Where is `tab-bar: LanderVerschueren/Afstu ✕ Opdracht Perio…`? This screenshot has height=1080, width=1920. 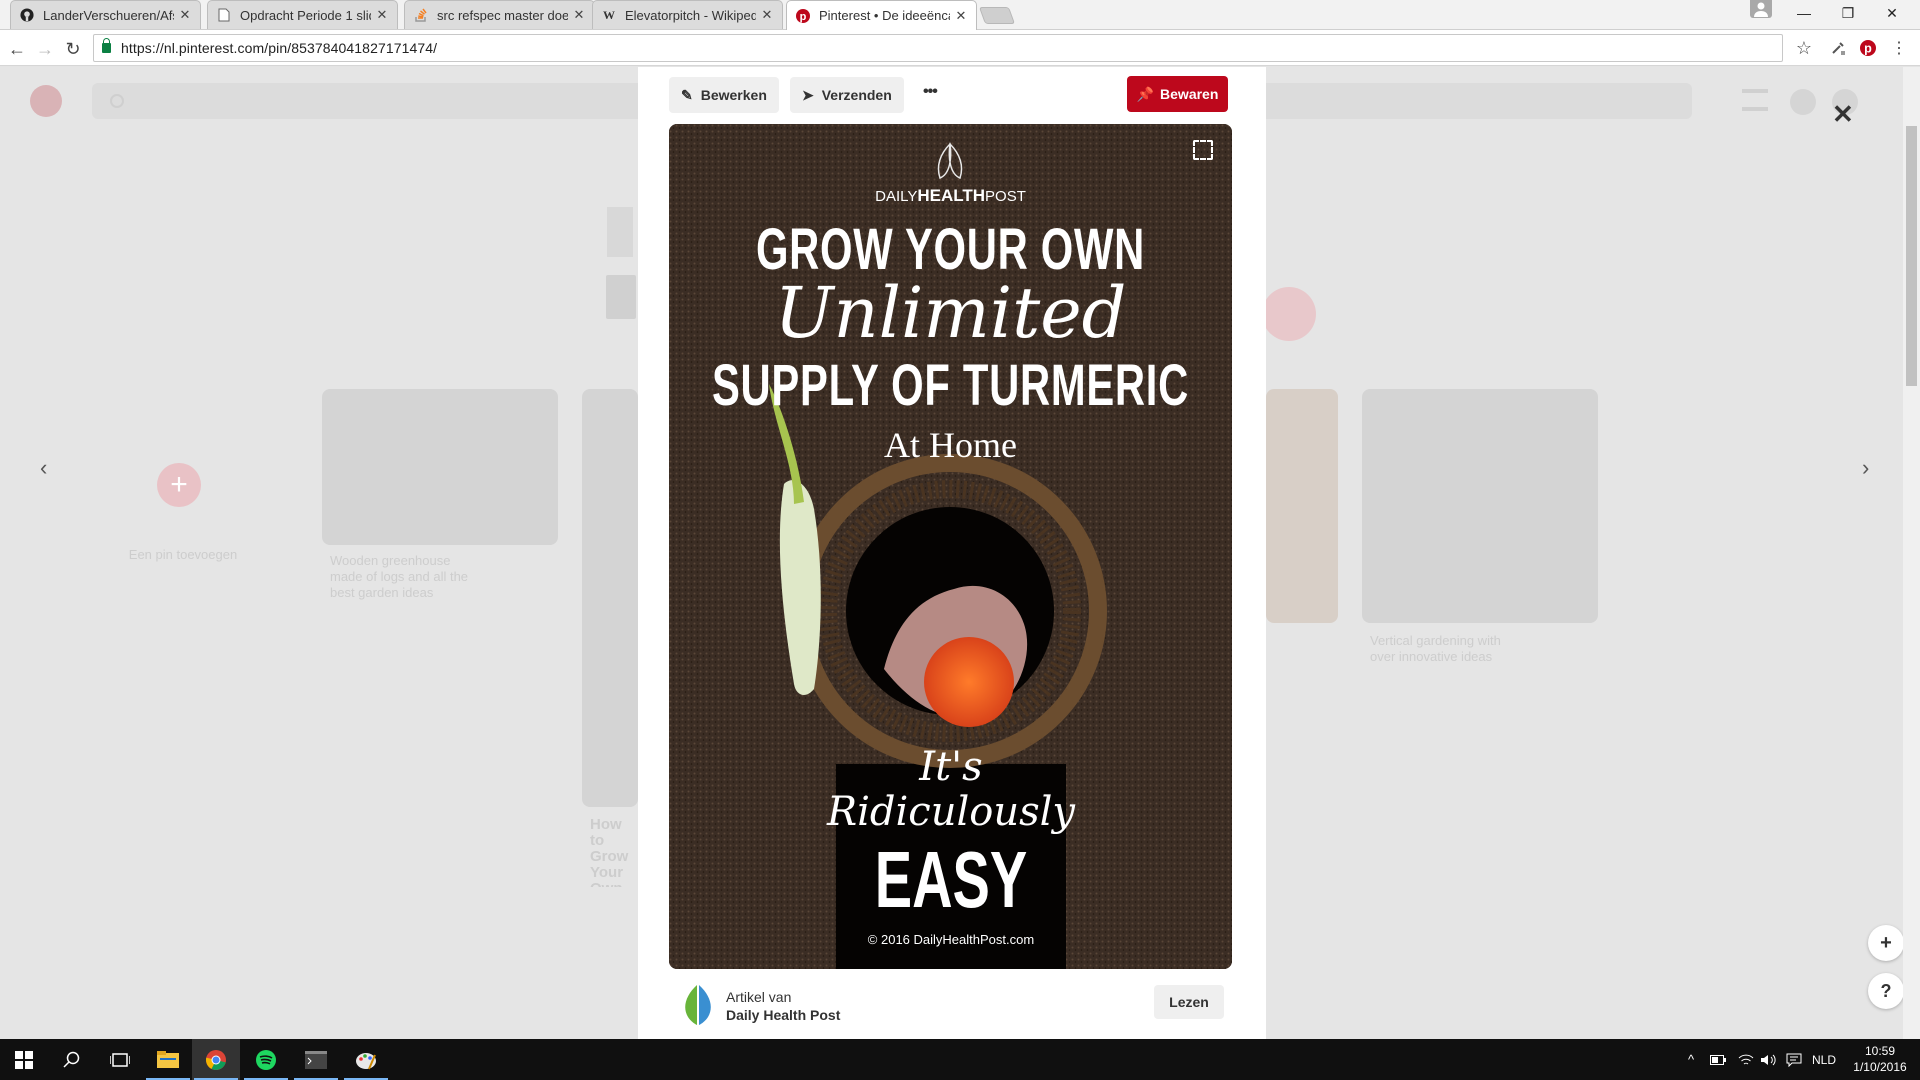 tab-bar: LanderVerschueren/Afstu ✕ Opdracht Perio… is located at coordinates (960, 15).